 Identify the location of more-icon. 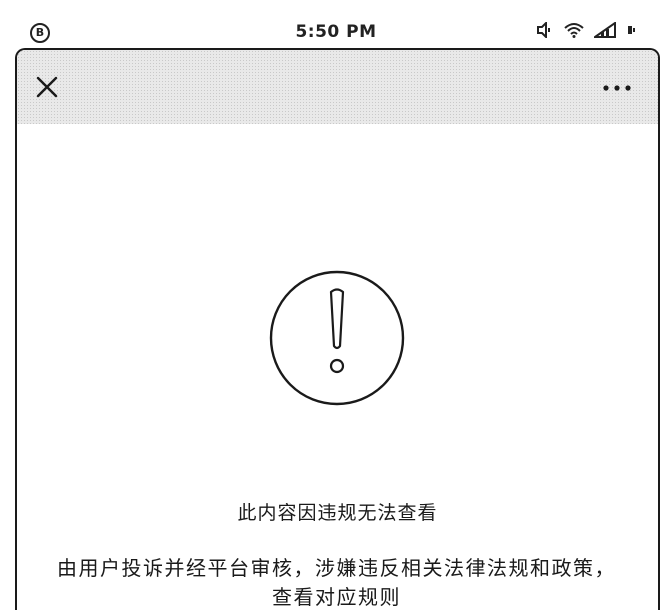
(617, 88).